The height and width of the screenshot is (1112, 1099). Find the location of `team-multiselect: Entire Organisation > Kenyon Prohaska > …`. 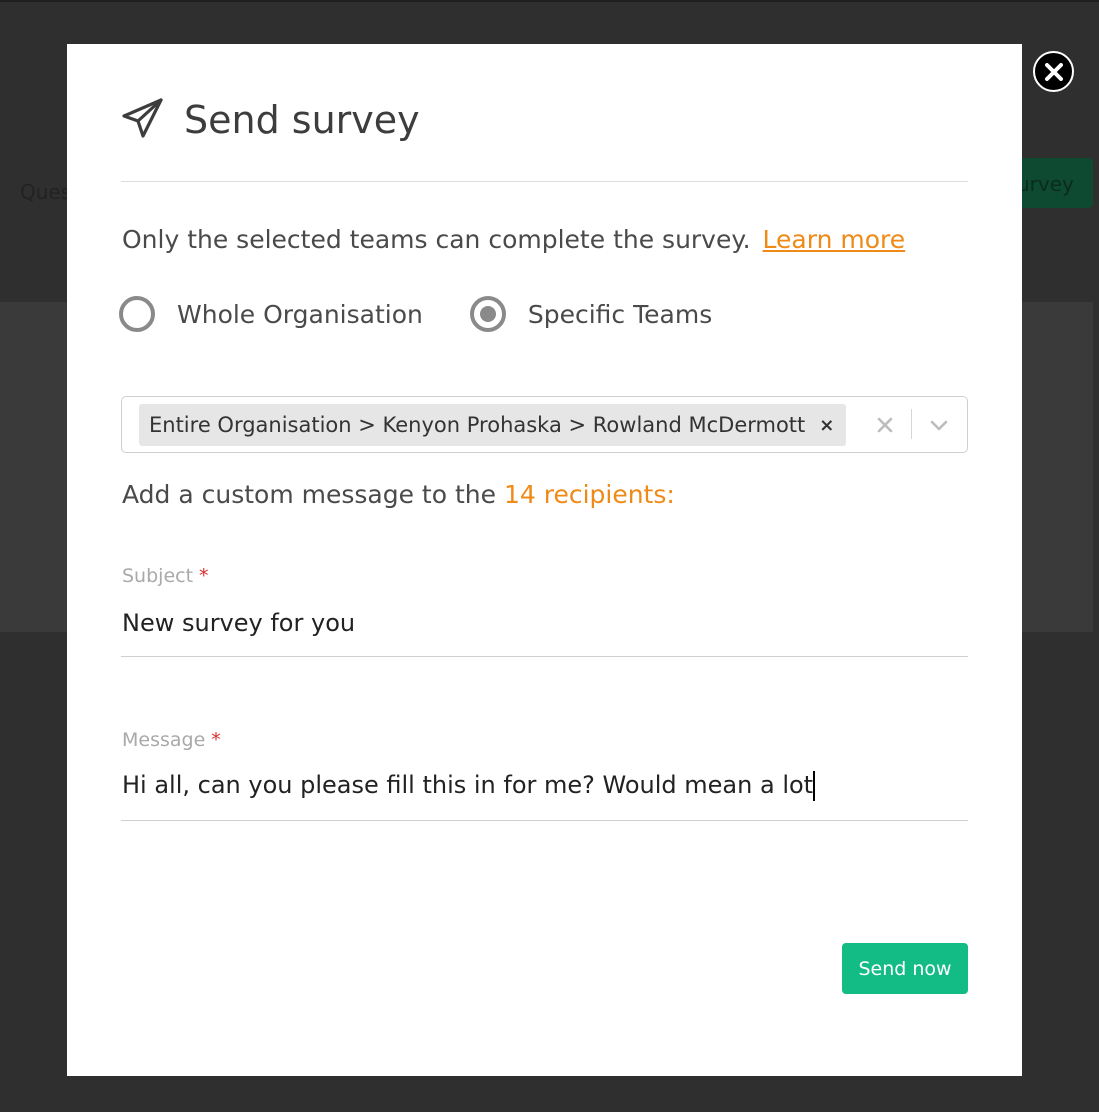

team-multiselect: Entire Organisation > Kenyon Prohaska > … is located at coordinates (544, 424).